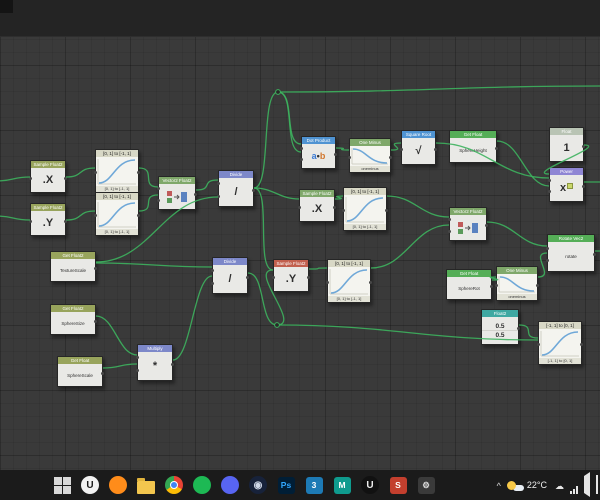 The image size is (600, 500). Describe the element at coordinates (230, 485) in the screenshot. I see `discord-icon` at that location.